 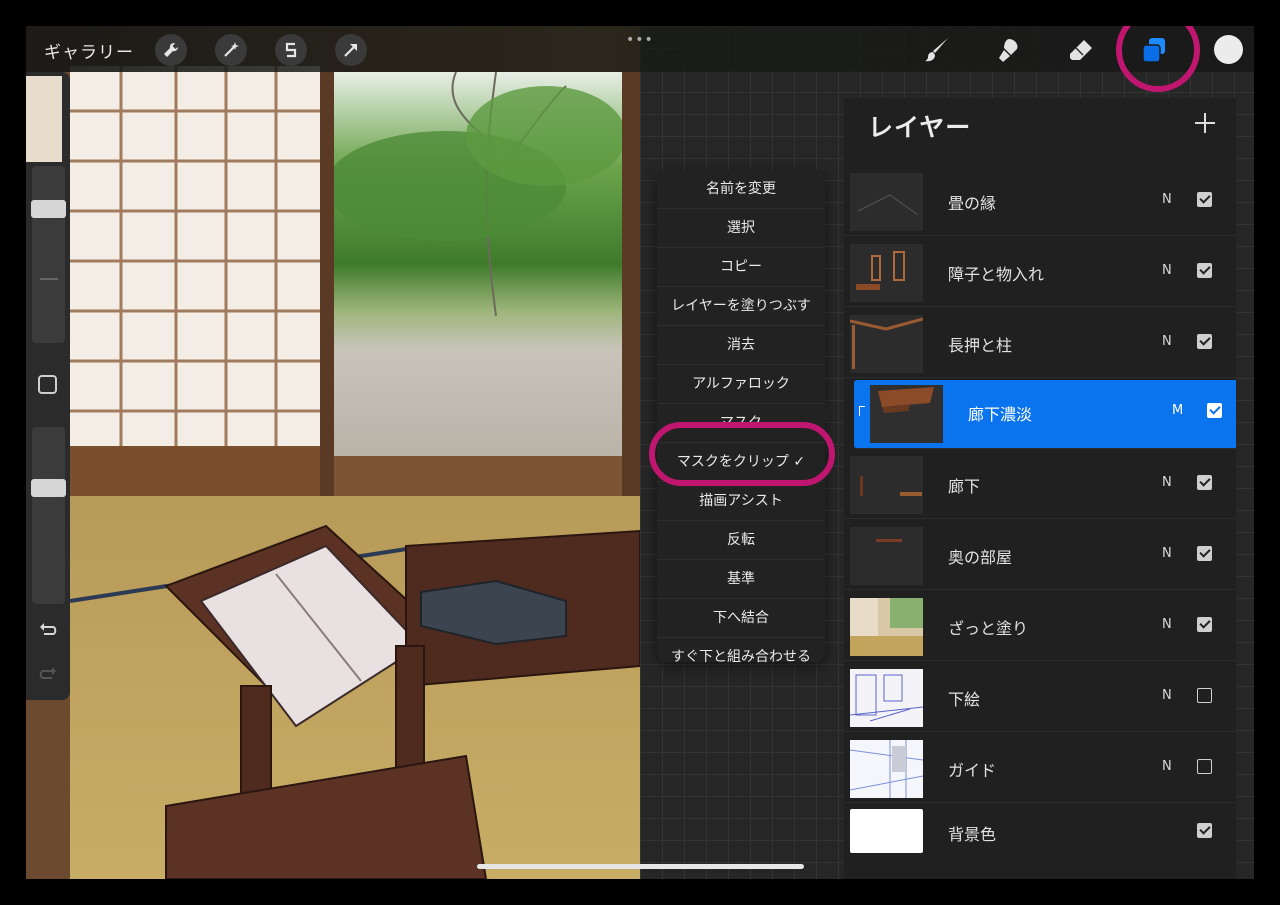 I want to click on blend-mode: M, so click(x=1177, y=410).